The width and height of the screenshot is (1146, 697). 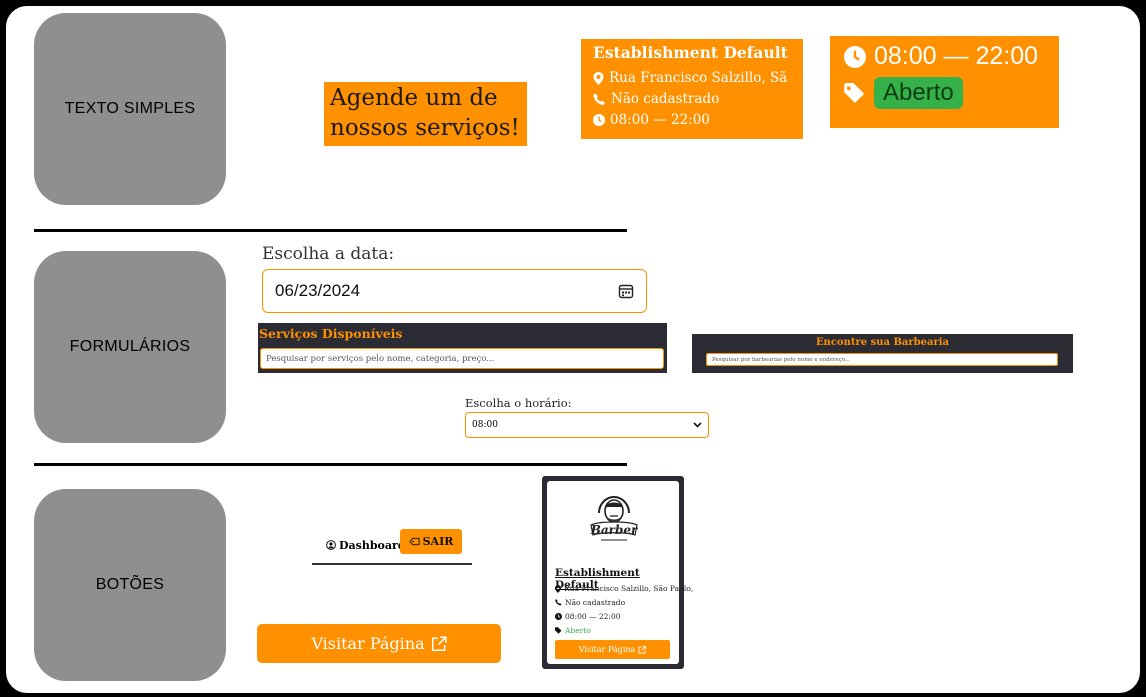 I want to click on logout-icon, so click(x=414, y=541).